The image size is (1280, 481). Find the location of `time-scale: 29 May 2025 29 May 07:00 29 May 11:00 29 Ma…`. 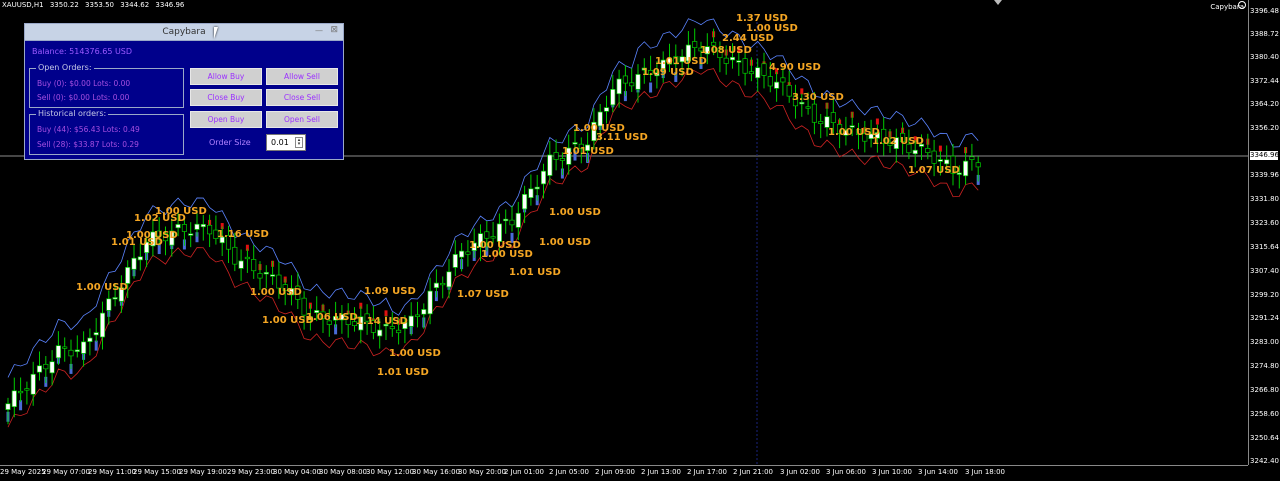

time-scale: 29 May 2025 29 May 07:00 29 May 11:00 29 Ma… is located at coordinates (624, 473).